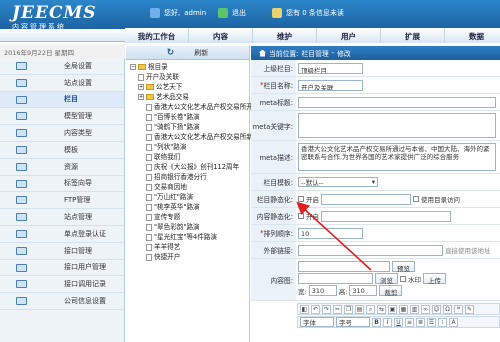 Image resolution: width=500 pixels, height=342 pixels. Describe the element at coordinates (189, 77) in the screenshot. I see `tree-node: 开户及关联` at that location.